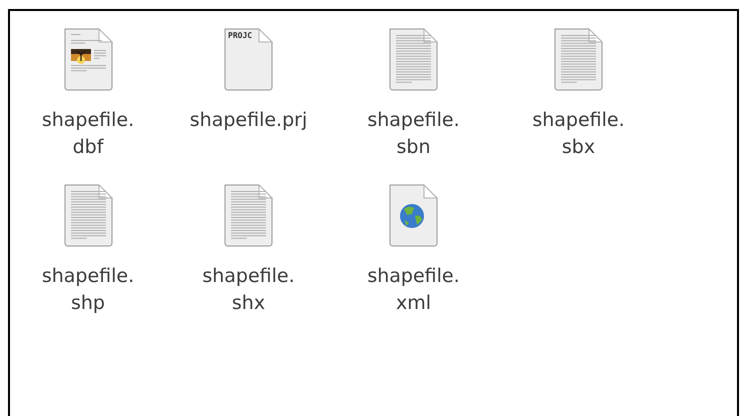 This screenshot has height=416, width=745. What do you see at coordinates (248, 290) in the screenshot?
I see `file-name: shapefile. shx` at bounding box center [248, 290].